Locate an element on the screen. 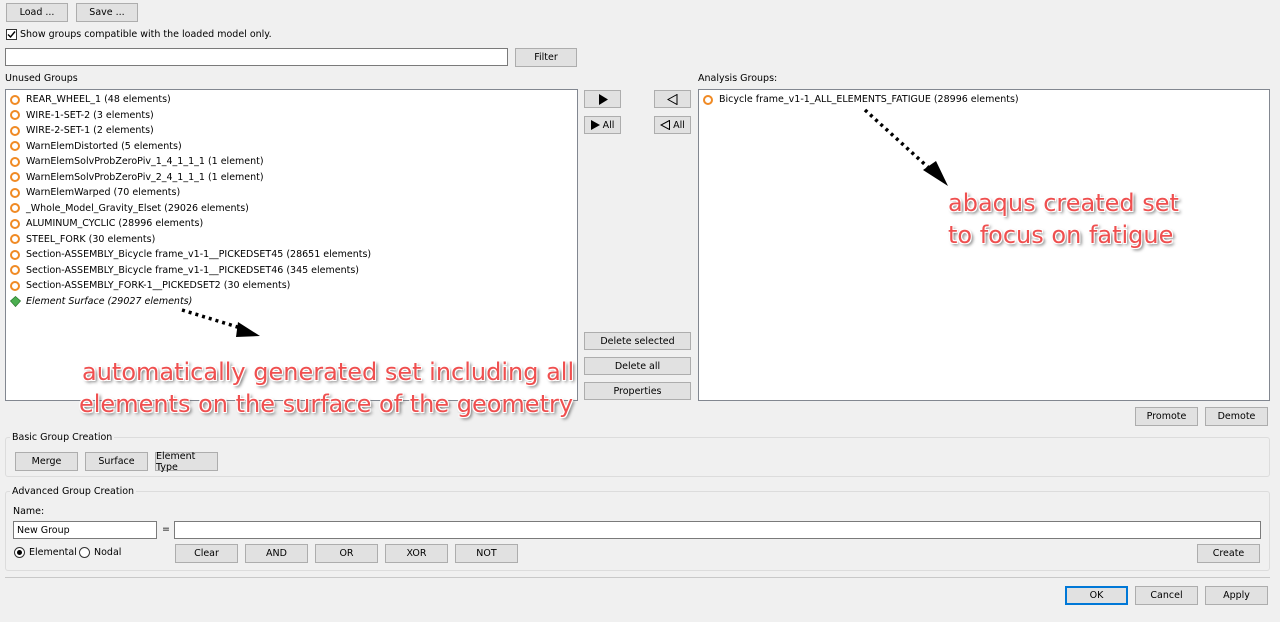  move-all-right-button: All is located at coordinates (602, 125).